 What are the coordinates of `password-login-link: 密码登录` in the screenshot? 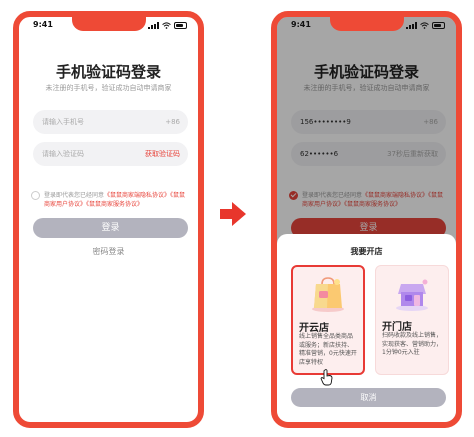 It's located at (108, 251).